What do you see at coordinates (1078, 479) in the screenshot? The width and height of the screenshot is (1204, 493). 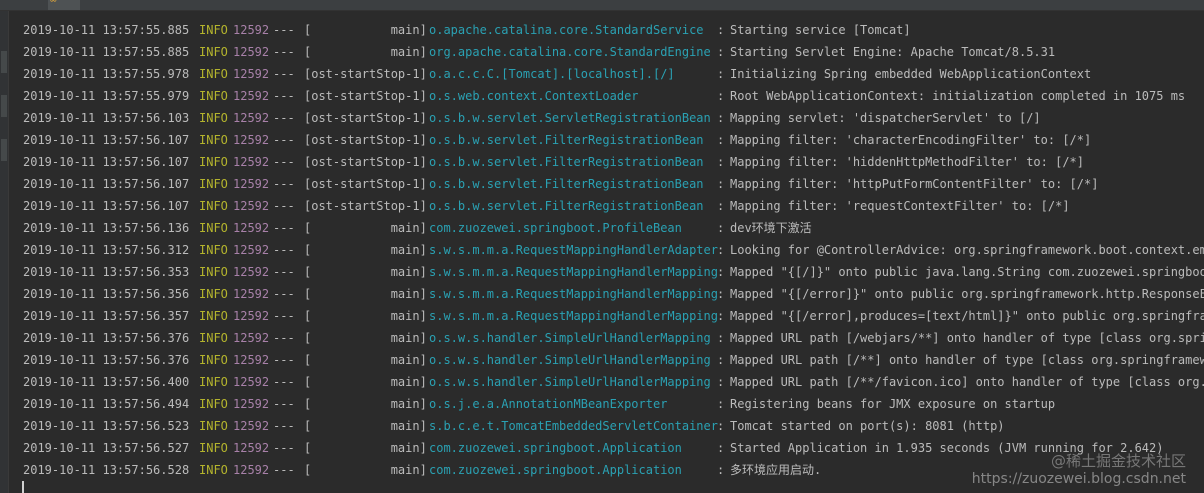 I see `watermark-url: https://zuozewei.blog.csdn.net` at bounding box center [1078, 479].